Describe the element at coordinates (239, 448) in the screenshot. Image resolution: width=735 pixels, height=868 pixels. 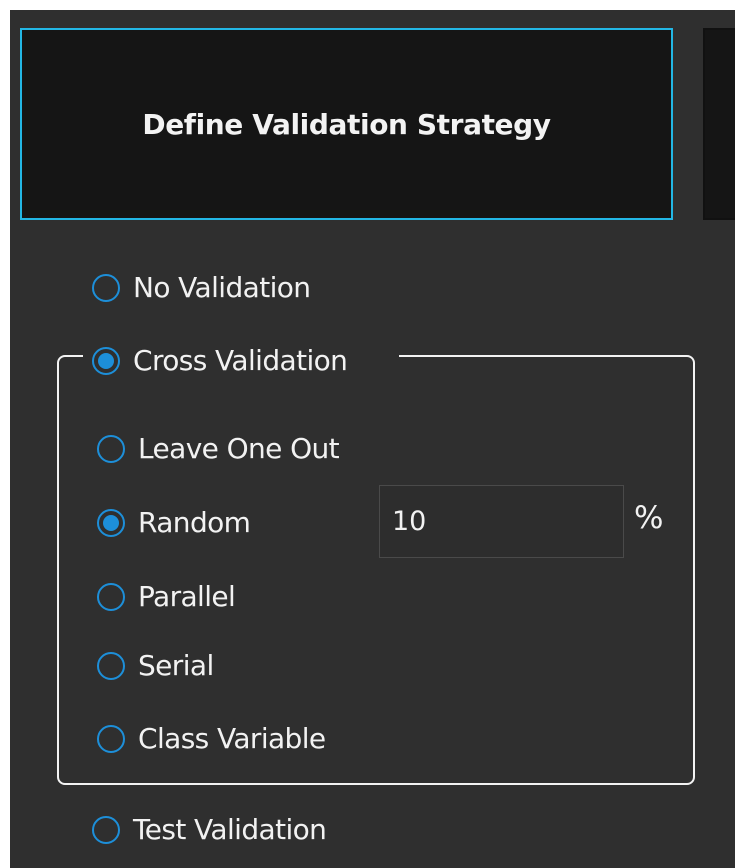
I see `leave-one-out-label: Leave One Out` at that location.